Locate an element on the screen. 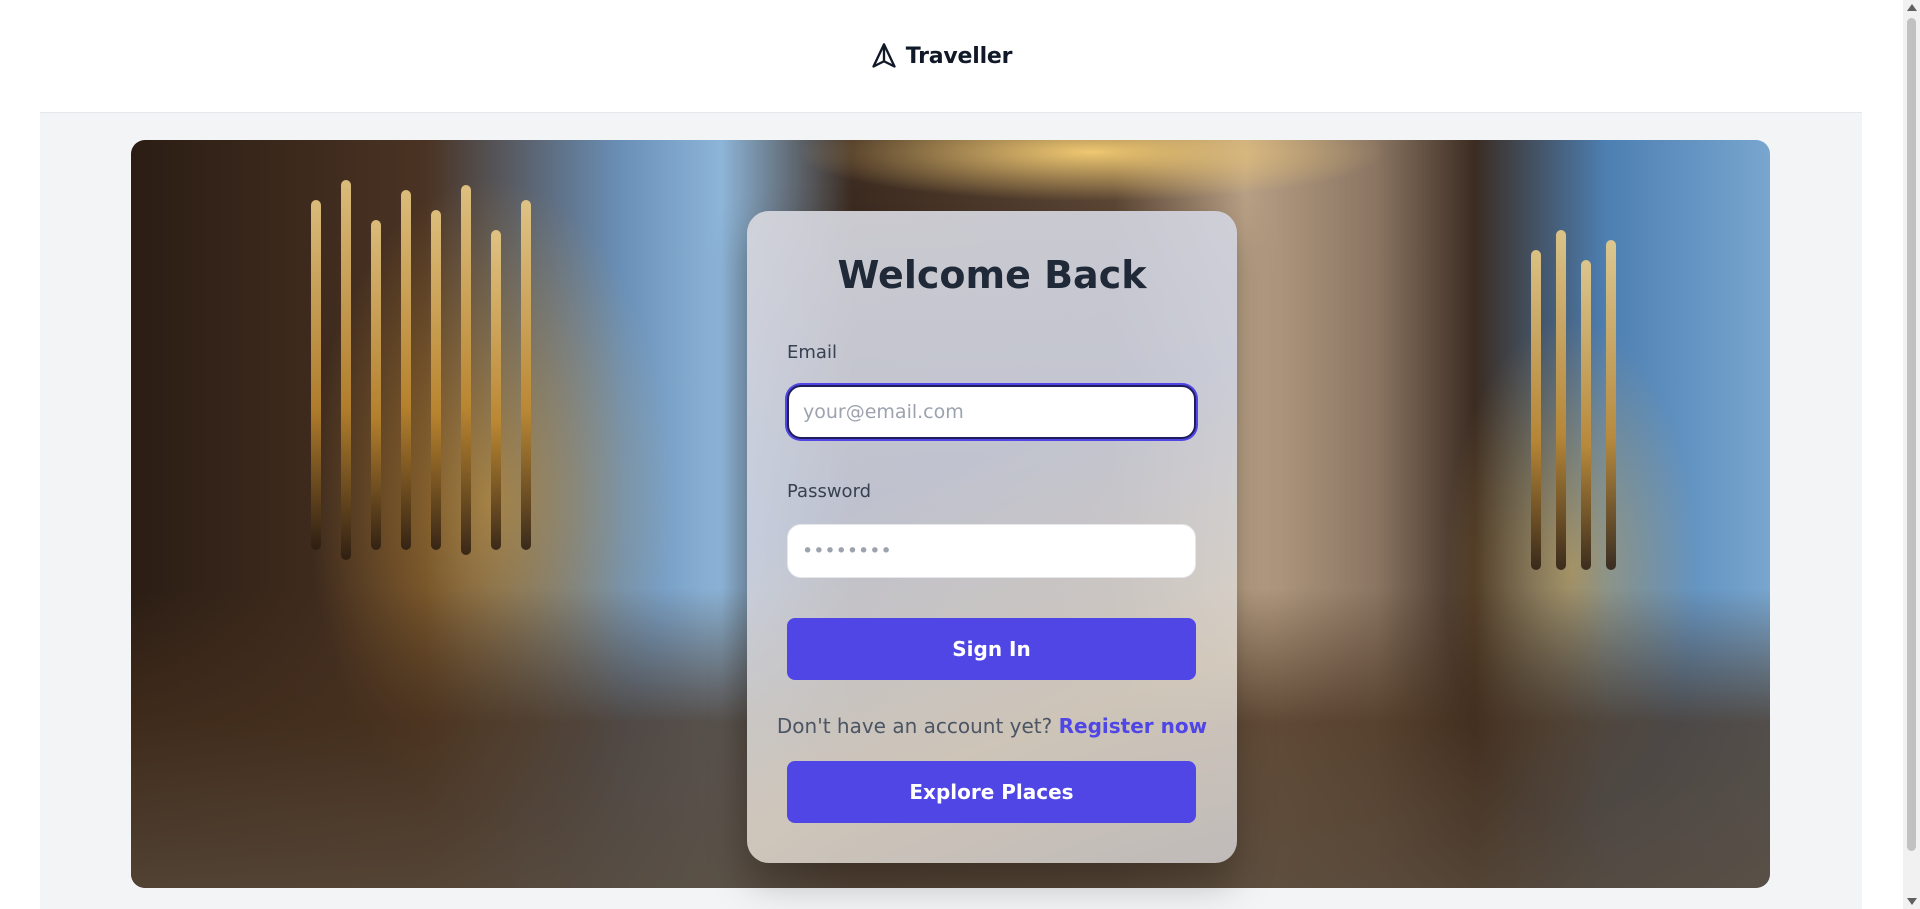 The image size is (1920, 909). explore-places-button: Explore Places is located at coordinates (991, 792).